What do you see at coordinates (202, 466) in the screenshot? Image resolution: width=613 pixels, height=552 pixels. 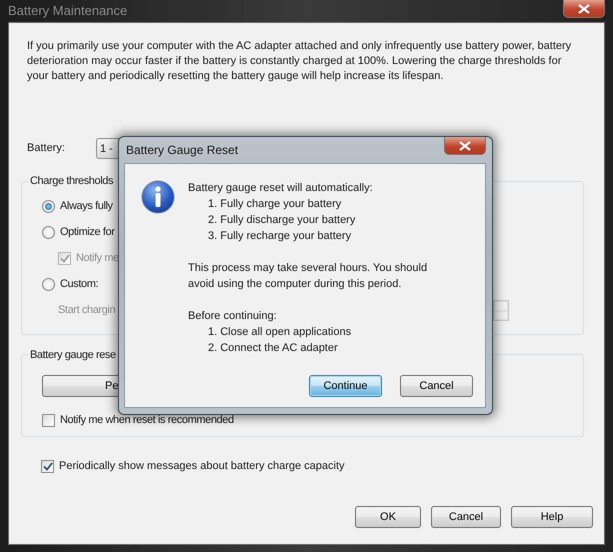 I see `option-label: Periodically show messages about battery charge capacity` at bounding box center [202, 466].